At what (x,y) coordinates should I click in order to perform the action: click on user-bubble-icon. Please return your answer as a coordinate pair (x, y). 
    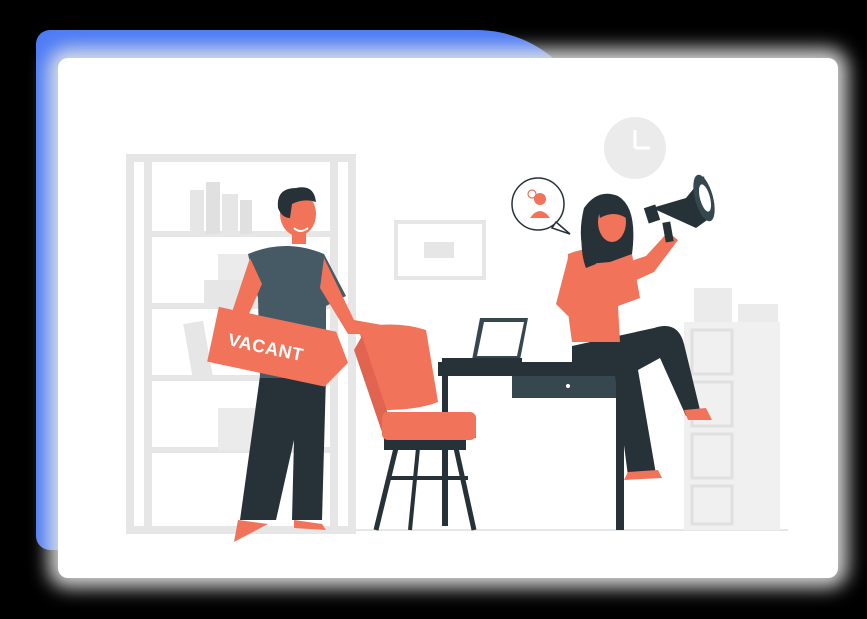
    Looking at the image, I should click on (541, 206).